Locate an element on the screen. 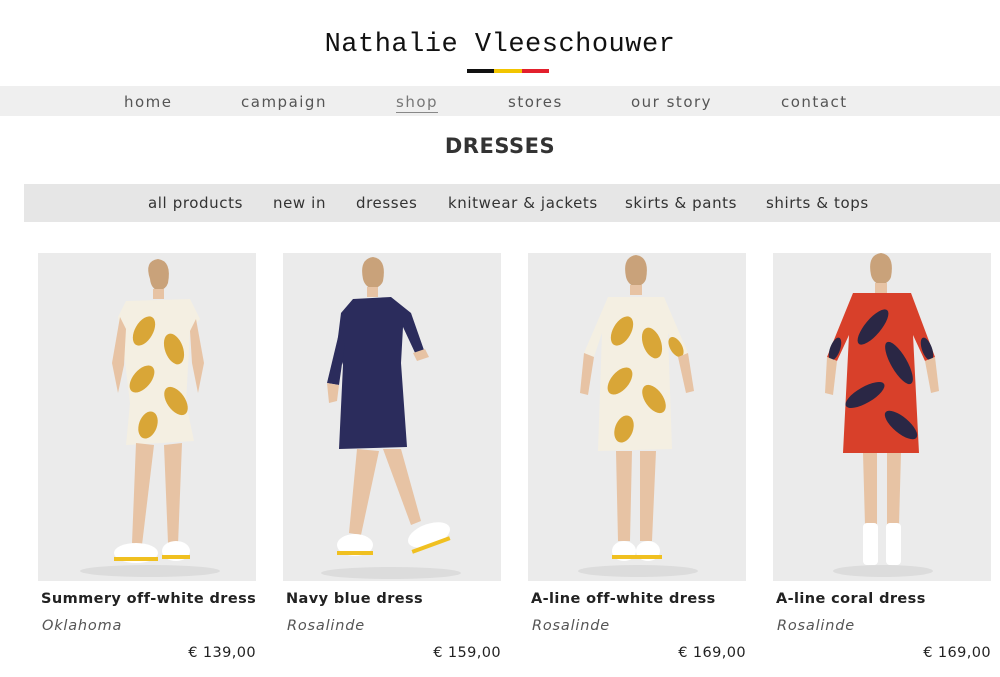 The image size is (1000, 677). category-all-products: all products is located at coordinates (195, 203).